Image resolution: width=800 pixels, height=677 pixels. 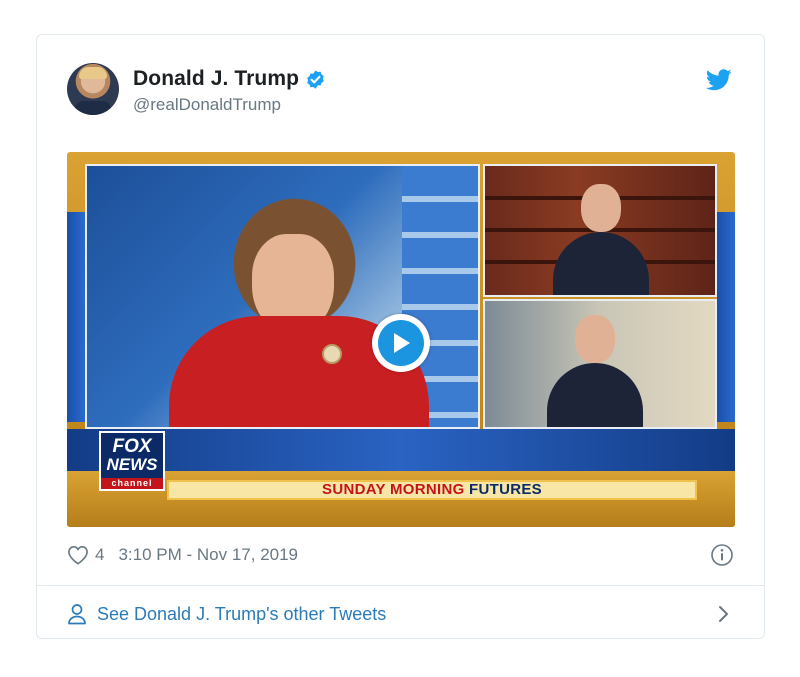 I want to click on network-logo-line3: channel, so click(x=132, y=483).